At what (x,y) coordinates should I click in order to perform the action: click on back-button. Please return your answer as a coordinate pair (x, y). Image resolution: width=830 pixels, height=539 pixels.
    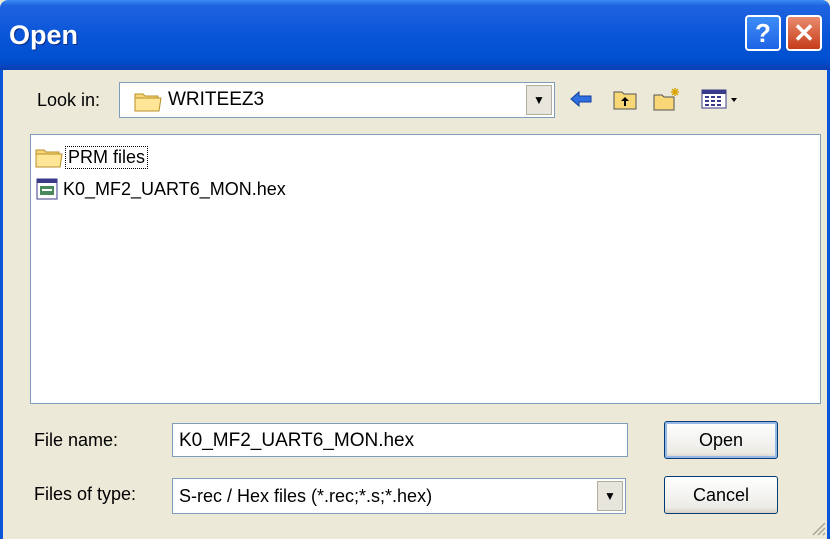
    Looking at the image, I should click on (581, 99).